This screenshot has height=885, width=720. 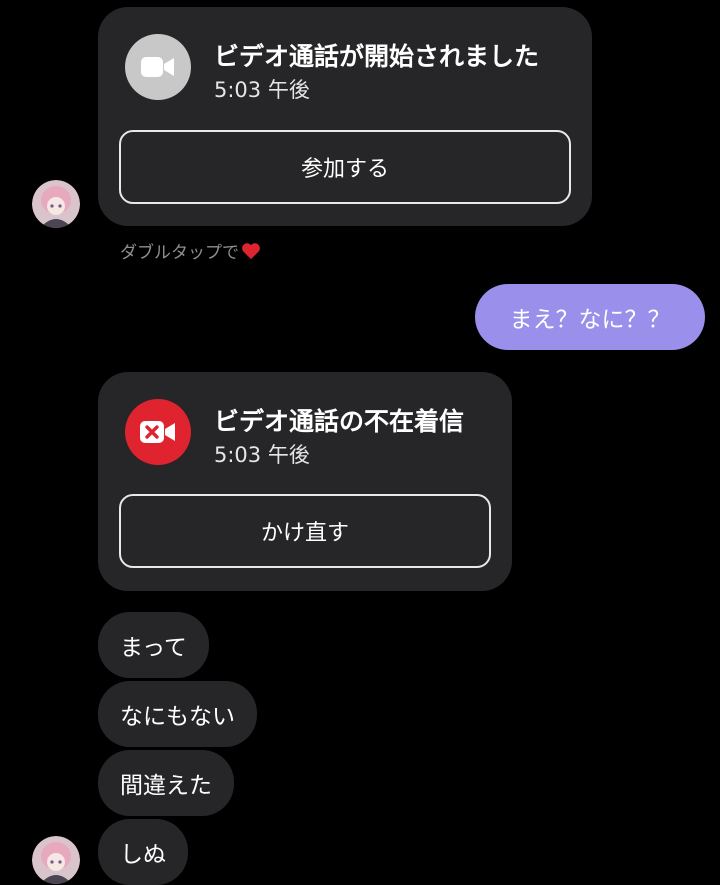 What do you see at coordinates (262, 455) in the screenshot?
I see `missed-call-time: 5:03 午後` at bounding box center [262, 455].